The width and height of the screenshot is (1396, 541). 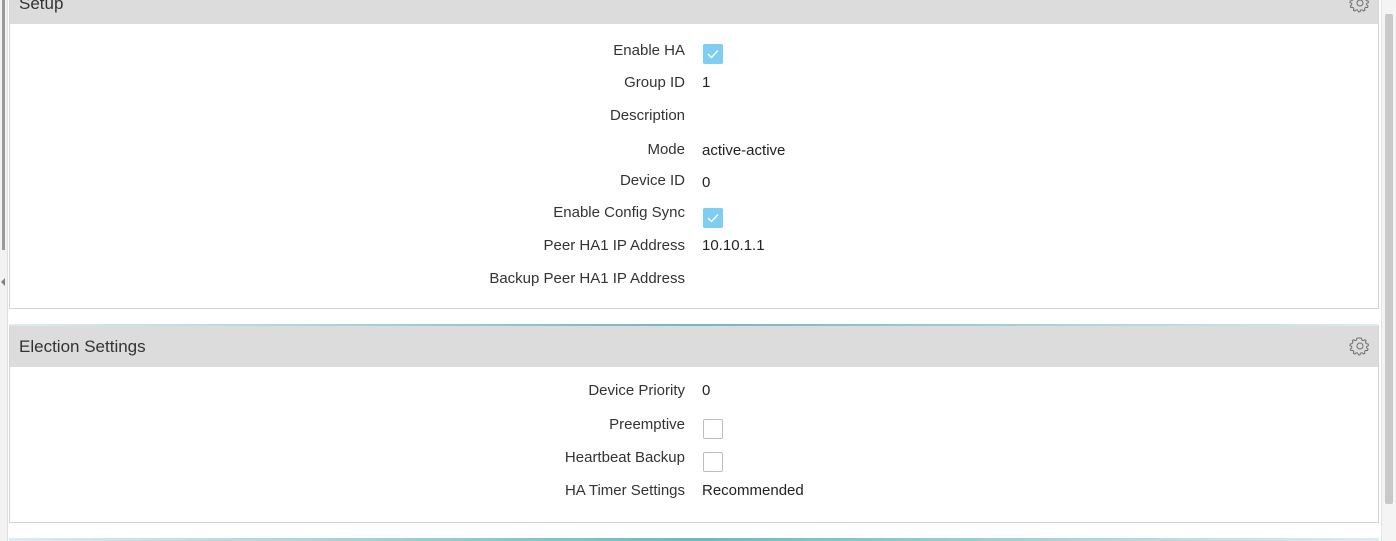 What do you see at coordinates (706, 182) in the screenshot?
I see `device-id-value: 0` at bounding box center [706, 182].